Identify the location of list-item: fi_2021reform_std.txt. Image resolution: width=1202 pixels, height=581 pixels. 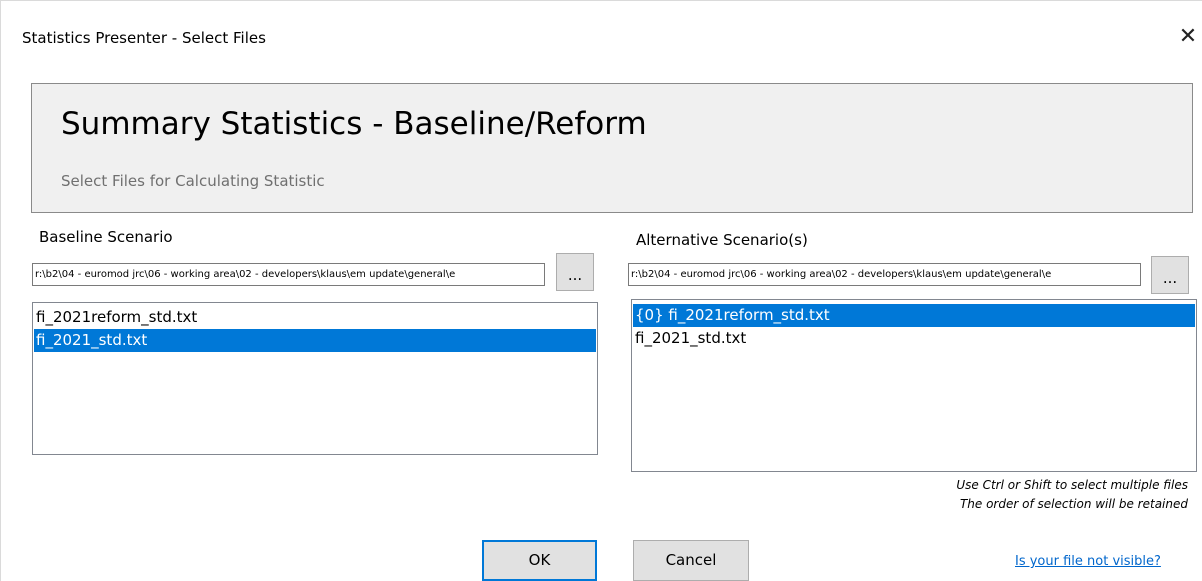
(315, 317).